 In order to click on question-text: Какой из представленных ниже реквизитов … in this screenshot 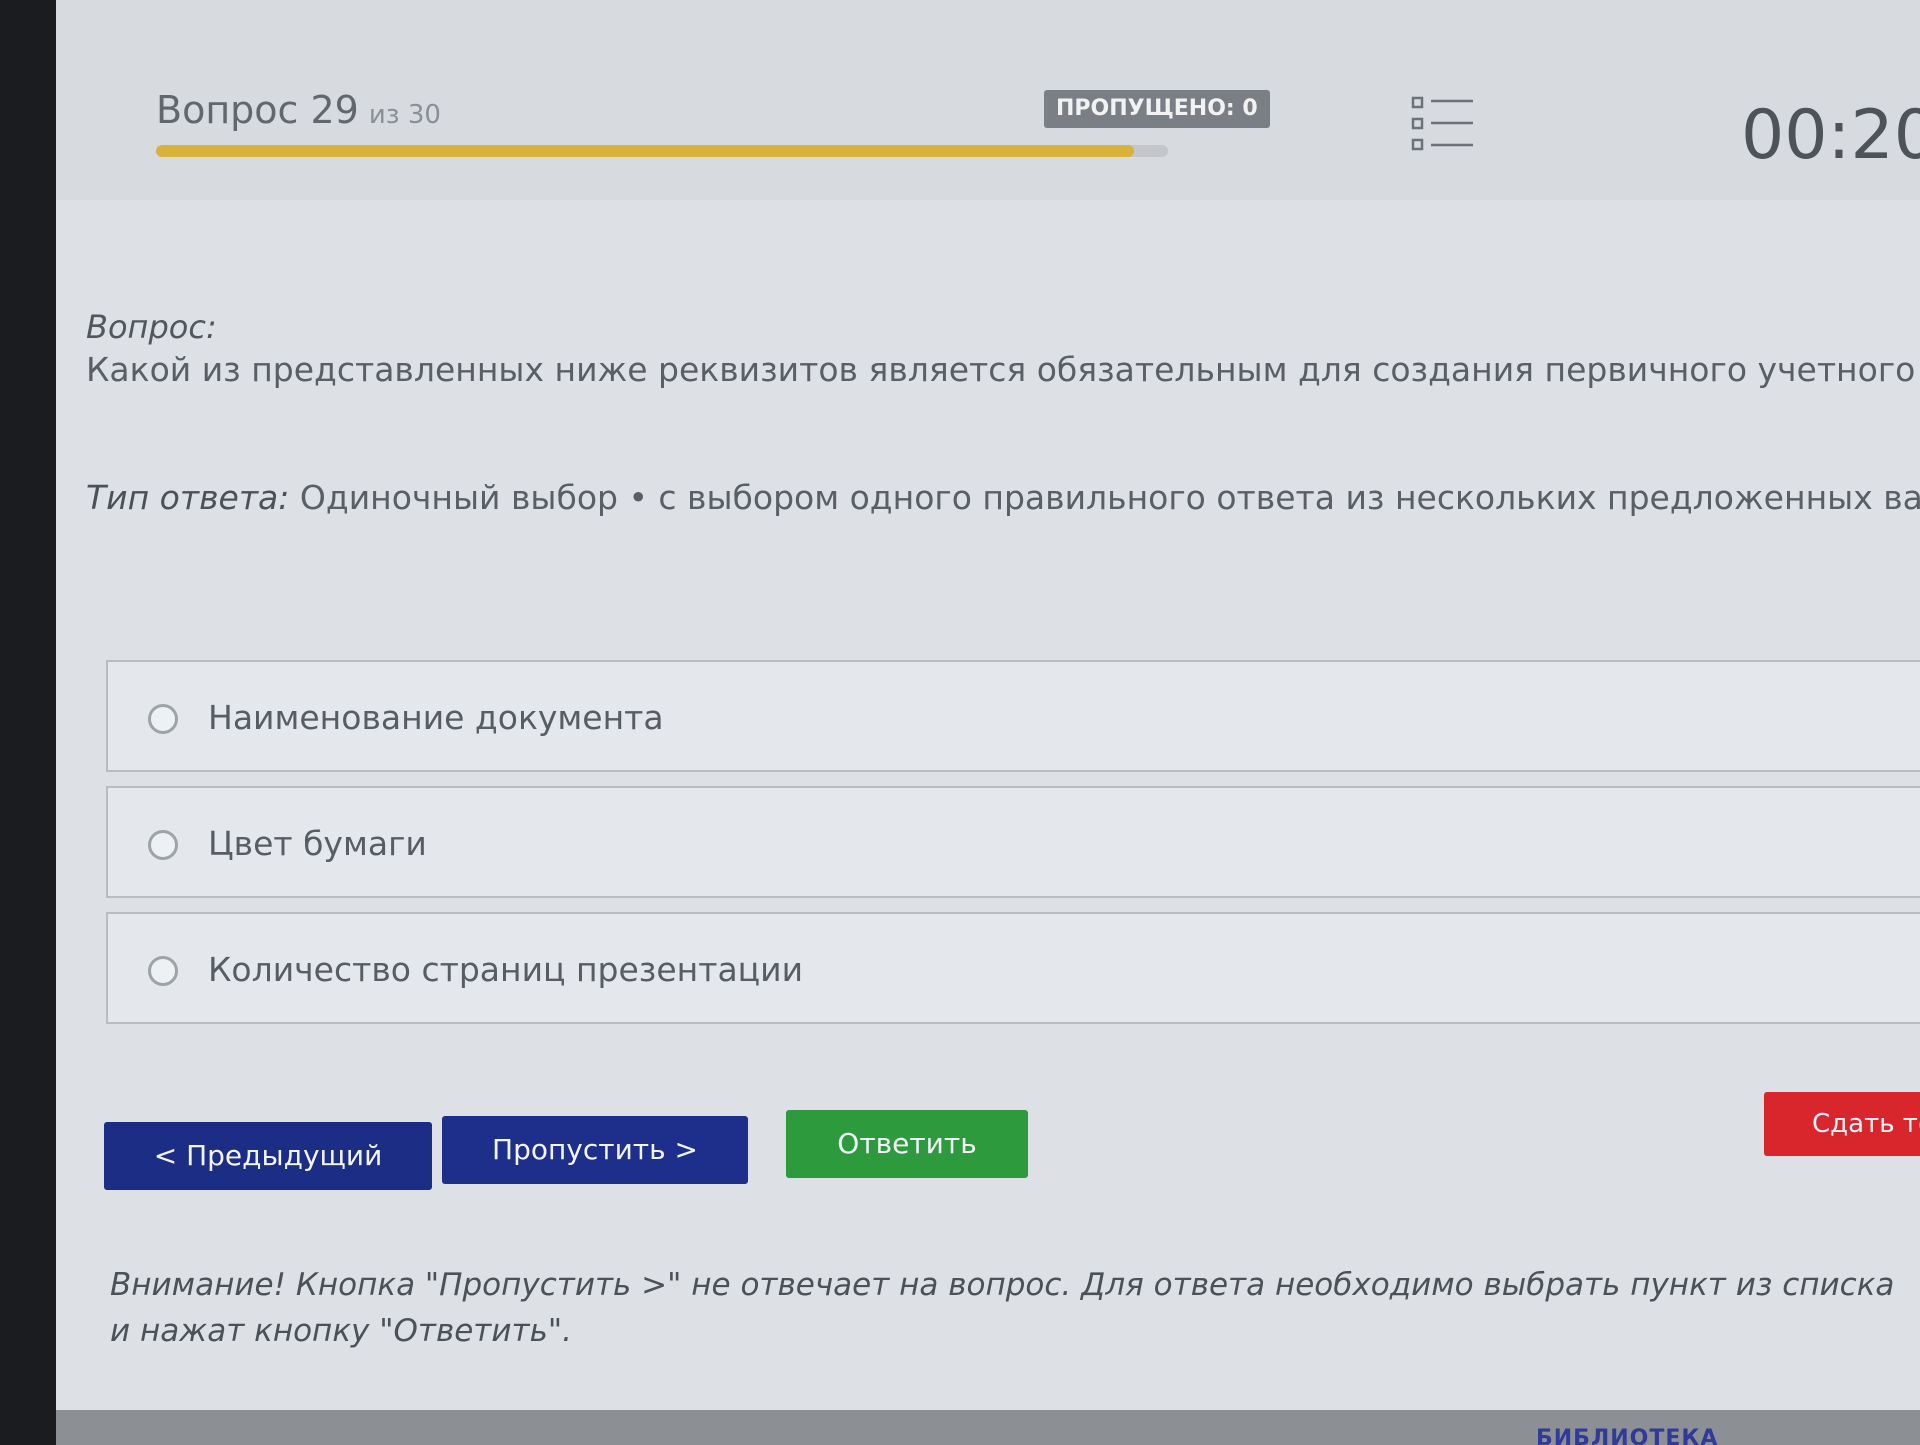, I will do `click(1003, 369)`.